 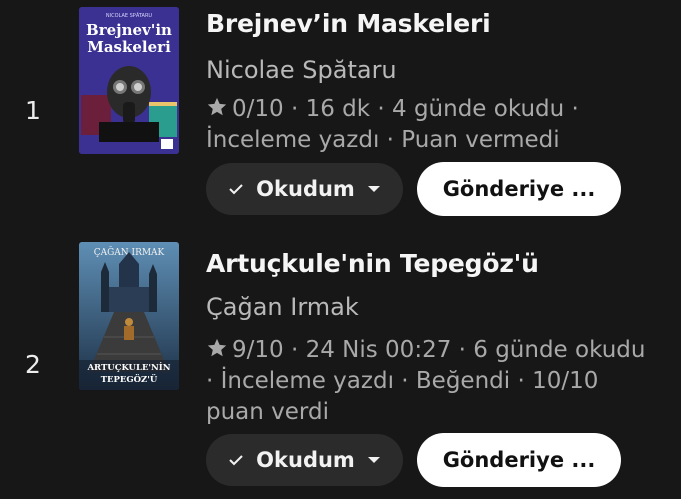 What do you see at coordinates (301, 70) in the screenshot?
I see `book-author: Nicolae Spătaru` at bounding box center [301, 70].